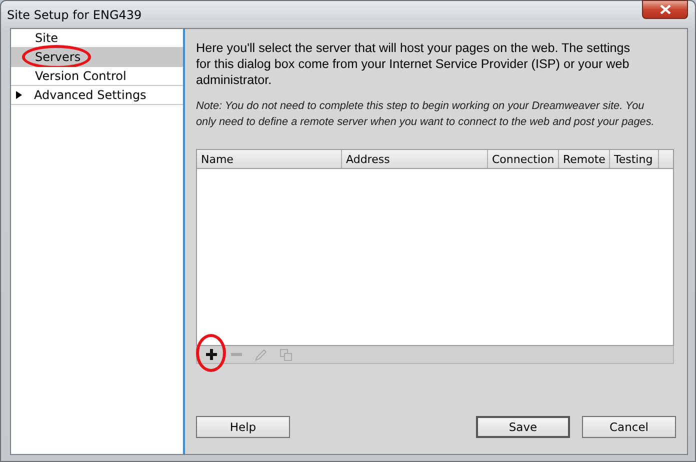 This screenshot has height=462, width=696. What do you see at coordinates (426, 114) in the screenshot?
I see `note-text: Note: You do not need to complete this step to begin working on your Dreamweaver site. You only need to define a remote server when you want to connect to the web and post your pages.` at bounding box center [426, 114].